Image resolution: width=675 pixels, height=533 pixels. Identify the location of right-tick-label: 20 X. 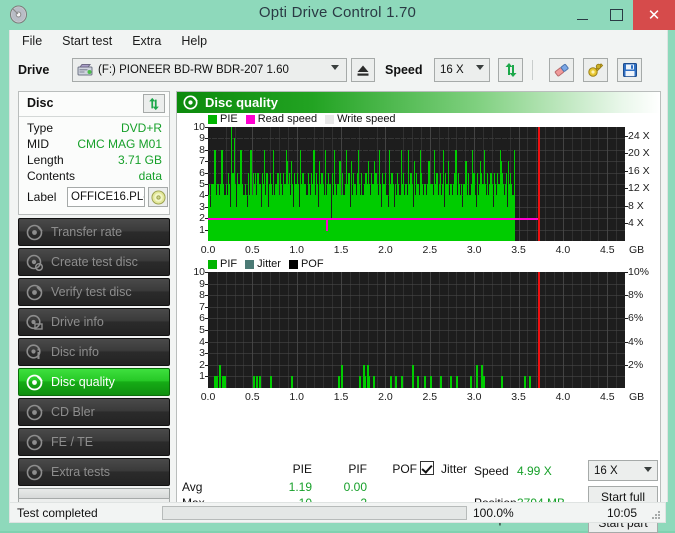
(639, 153).